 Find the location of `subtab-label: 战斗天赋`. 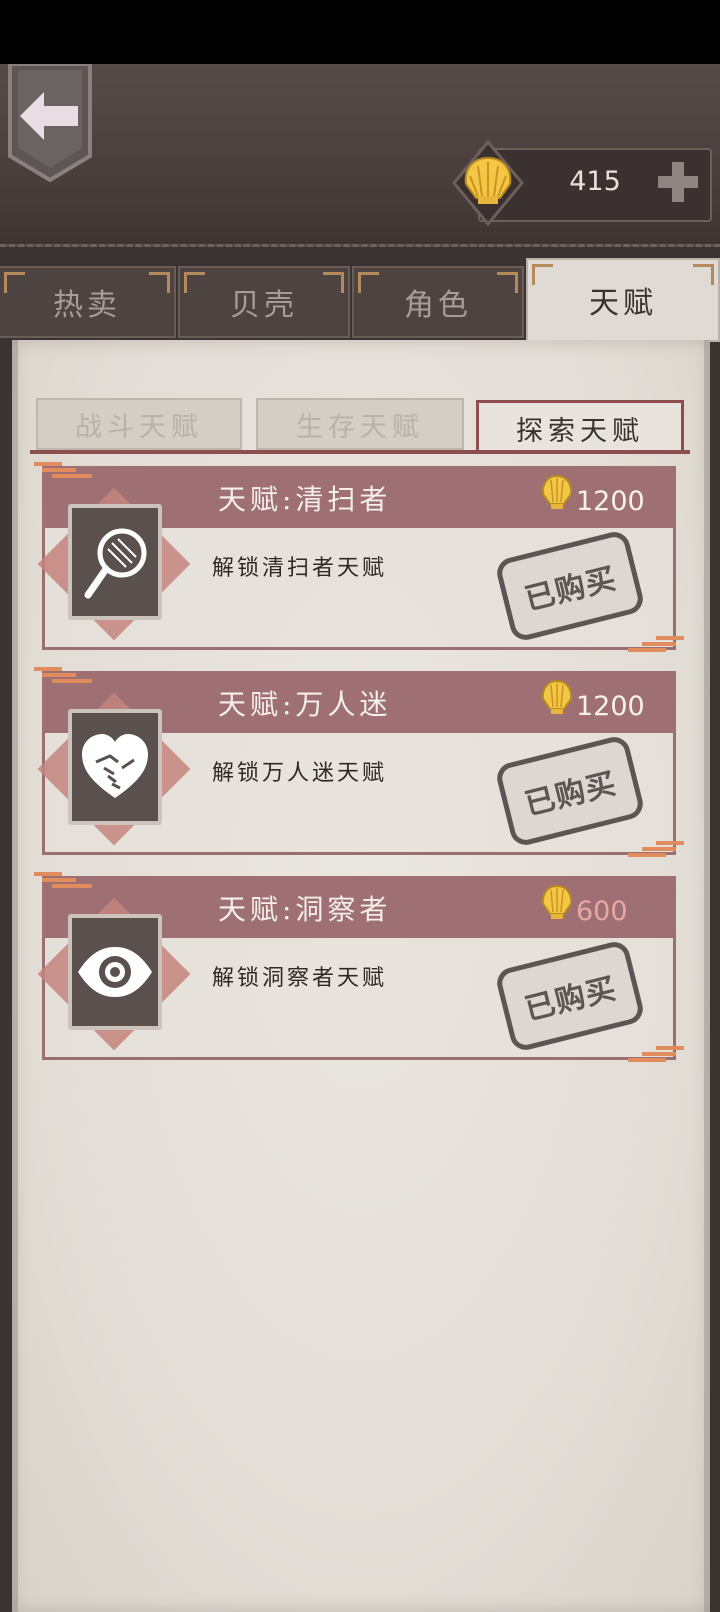

subtab-label: 战斗天赋 is located at coordinates (139, 427).